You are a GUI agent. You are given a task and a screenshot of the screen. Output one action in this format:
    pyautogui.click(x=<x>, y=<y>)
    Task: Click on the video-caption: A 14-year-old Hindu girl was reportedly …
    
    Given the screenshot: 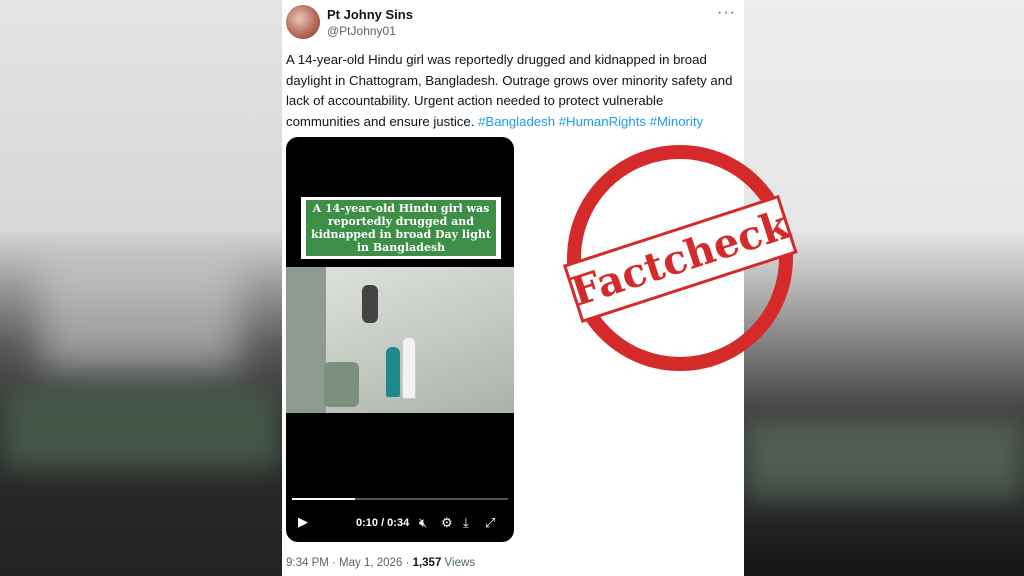 What is the action you would take?
    pyautogui.click(x=401, y=228)
    